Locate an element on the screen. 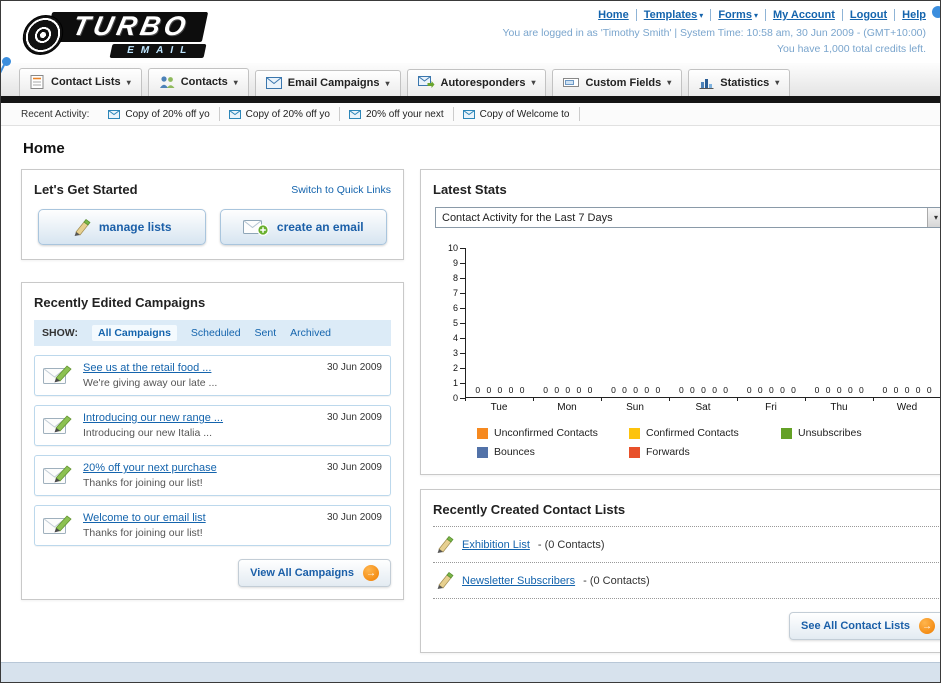  nav-link-logout: Logout is located at coordinates (868, 15).